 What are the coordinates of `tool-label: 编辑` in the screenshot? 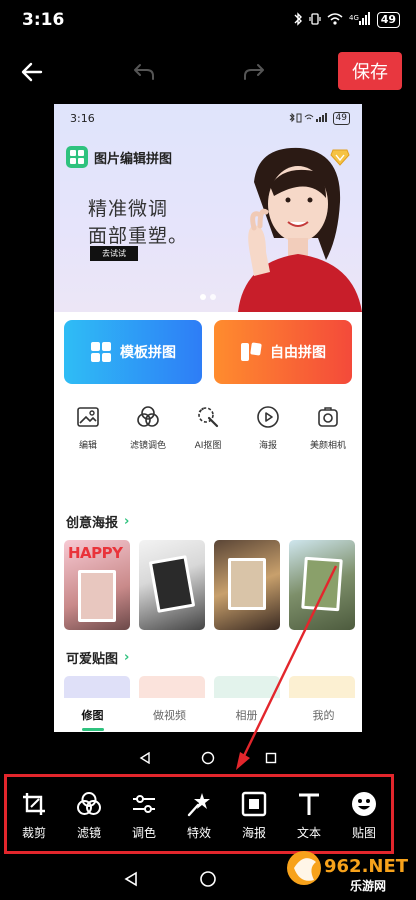 It's located at (87, 446).